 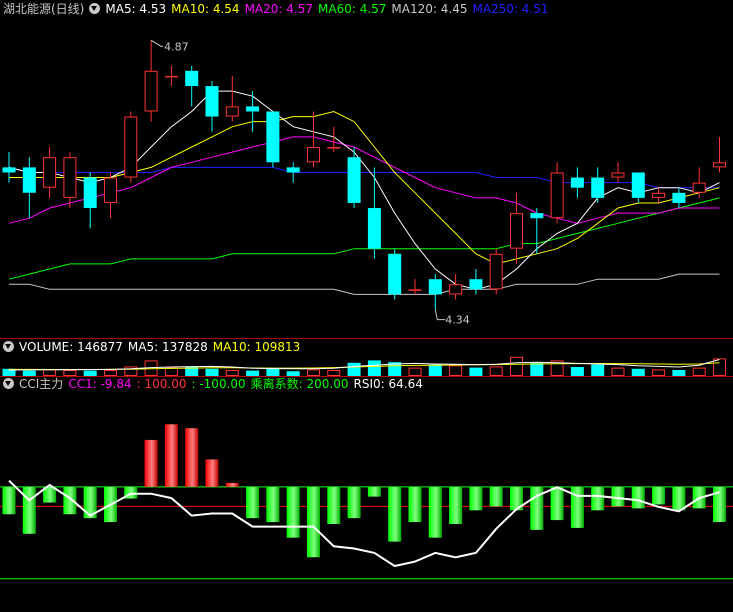 What do you see at coordinates (157, 43) in the screenshot?
I see `high-marker` at bounding box center [157, 43].